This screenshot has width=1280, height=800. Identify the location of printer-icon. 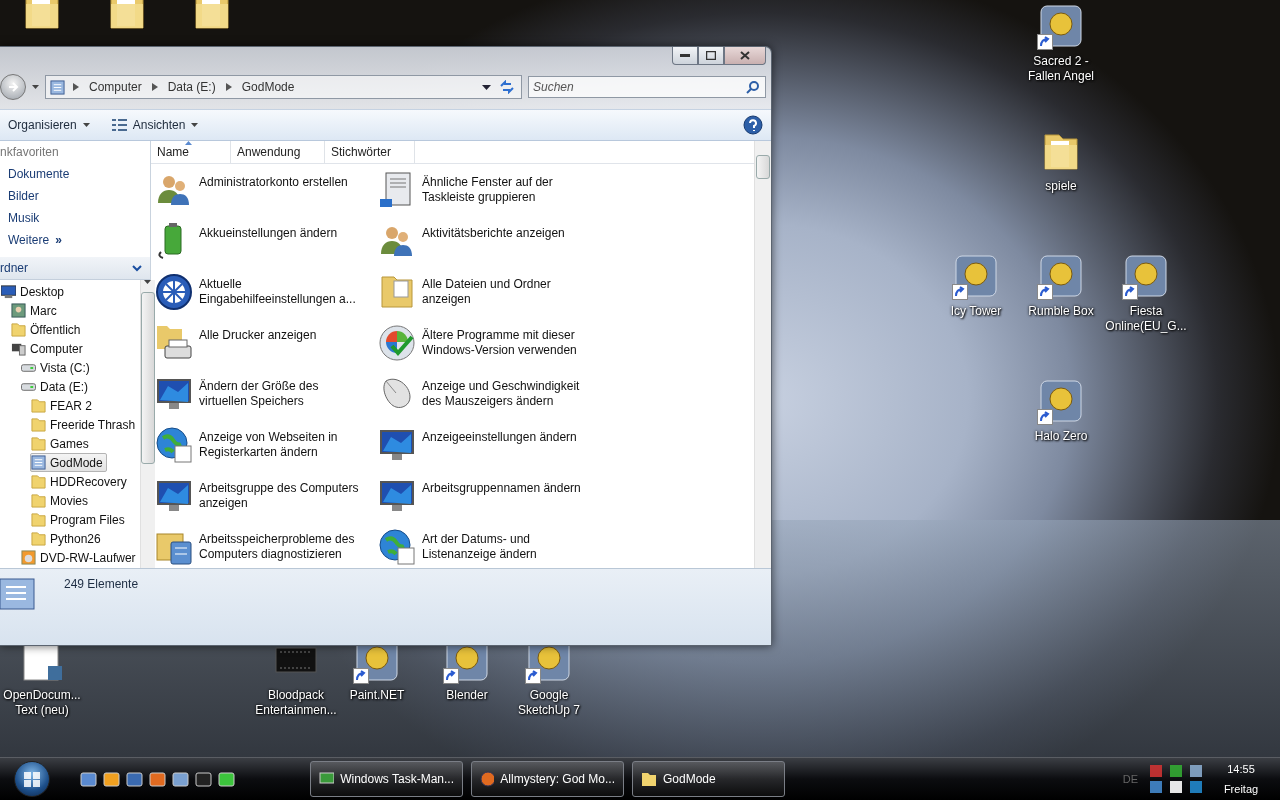
(174, 342).